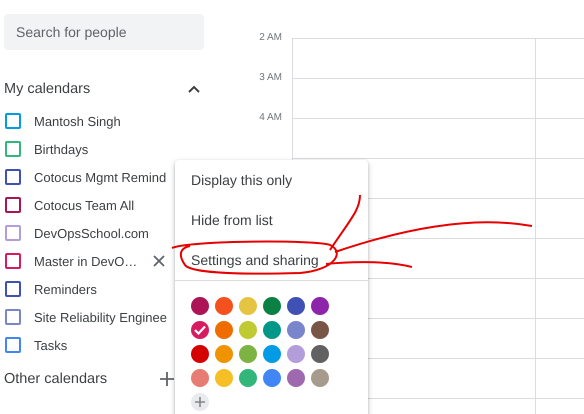 The width and height of the screenshot is (584, 414). What do you see at coordinates (91, 233) in the screenshot?
I see `calendar-name: DevOpsSchool.com` at bounding box center [91, 233].